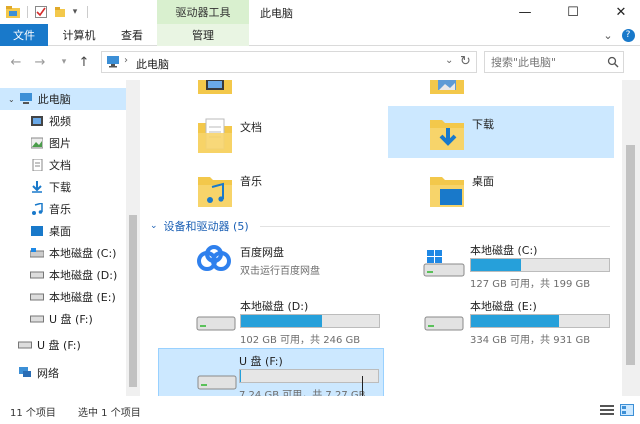  I want to click on sidebar-item-label: U 盘 (F:), so click(71, 319).